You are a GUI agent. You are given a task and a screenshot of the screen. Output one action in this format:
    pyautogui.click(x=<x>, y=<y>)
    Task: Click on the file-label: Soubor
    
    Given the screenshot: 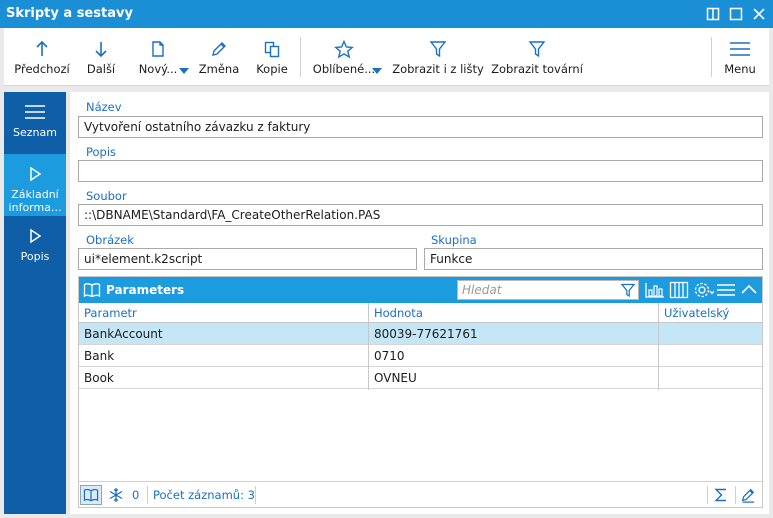 What is the action you would take?
    pyautogui.click(x=106, y=196)
    